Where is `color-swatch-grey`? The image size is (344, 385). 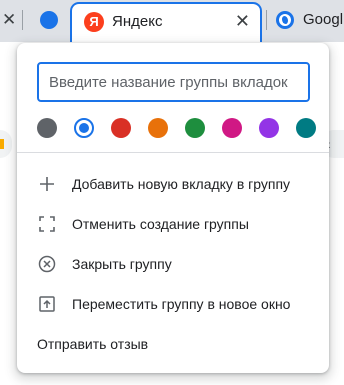
color-swatch-grey is located at coordinates (47, 128).